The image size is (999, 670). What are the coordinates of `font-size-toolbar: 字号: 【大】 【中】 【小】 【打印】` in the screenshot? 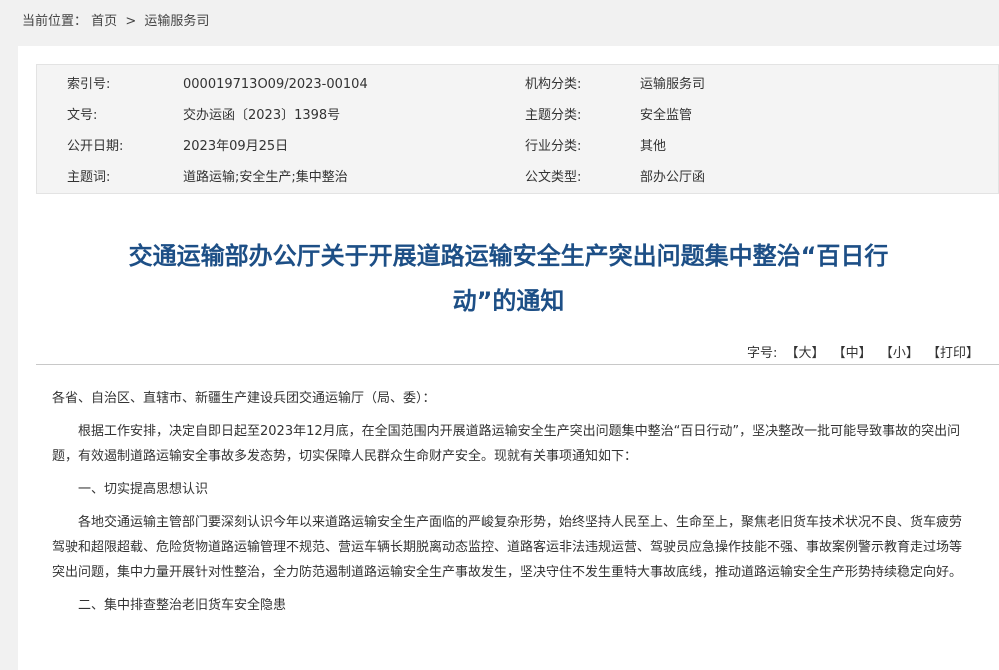 It's located at (863, 351).